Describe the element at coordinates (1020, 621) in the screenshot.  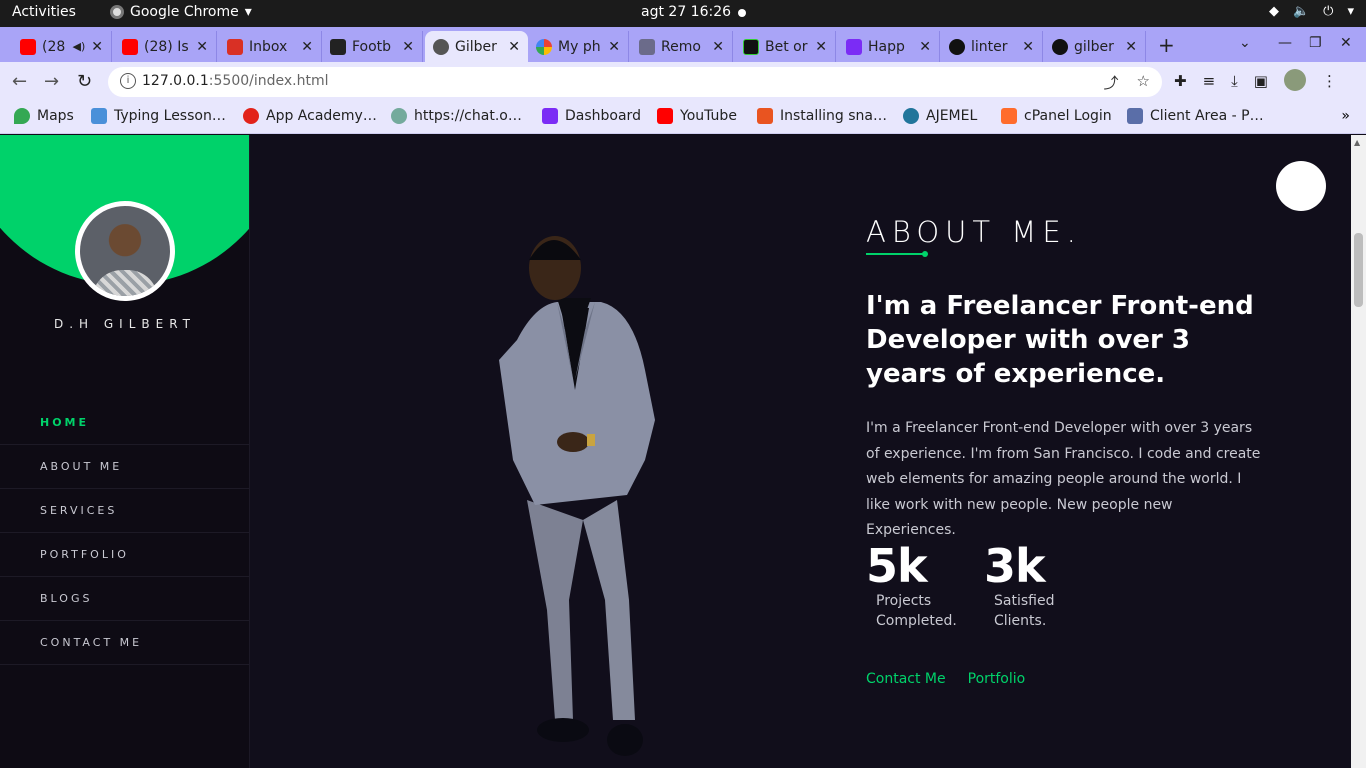
I see `stat-label-line2: Clients.` at that location.